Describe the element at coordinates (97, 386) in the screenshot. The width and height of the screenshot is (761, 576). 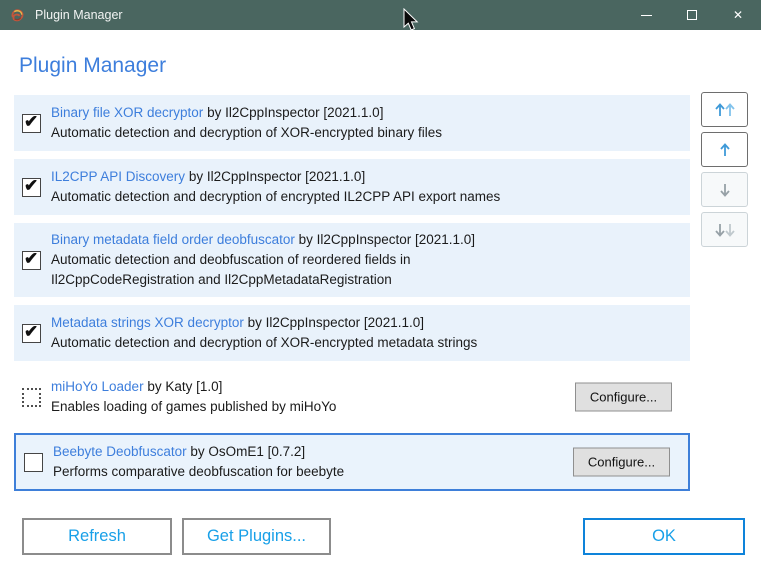
I see `plugin-name-link: miHoYo Loader` at that location.